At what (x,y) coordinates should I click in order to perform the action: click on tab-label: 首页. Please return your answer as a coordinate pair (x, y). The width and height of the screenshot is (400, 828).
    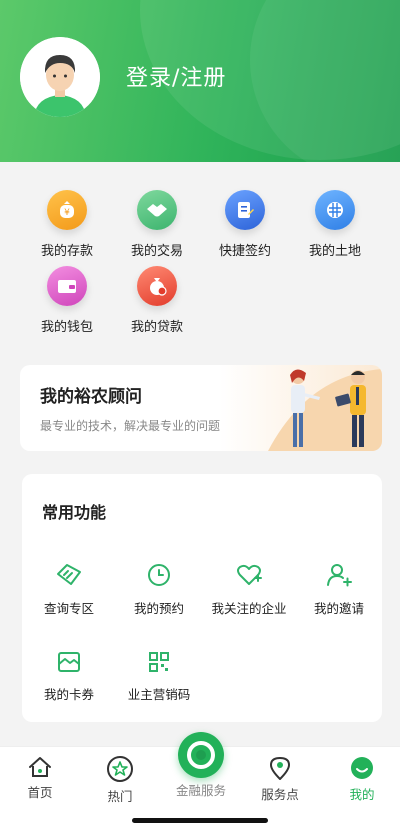
    Looking at the image, I should click on (40, 792).